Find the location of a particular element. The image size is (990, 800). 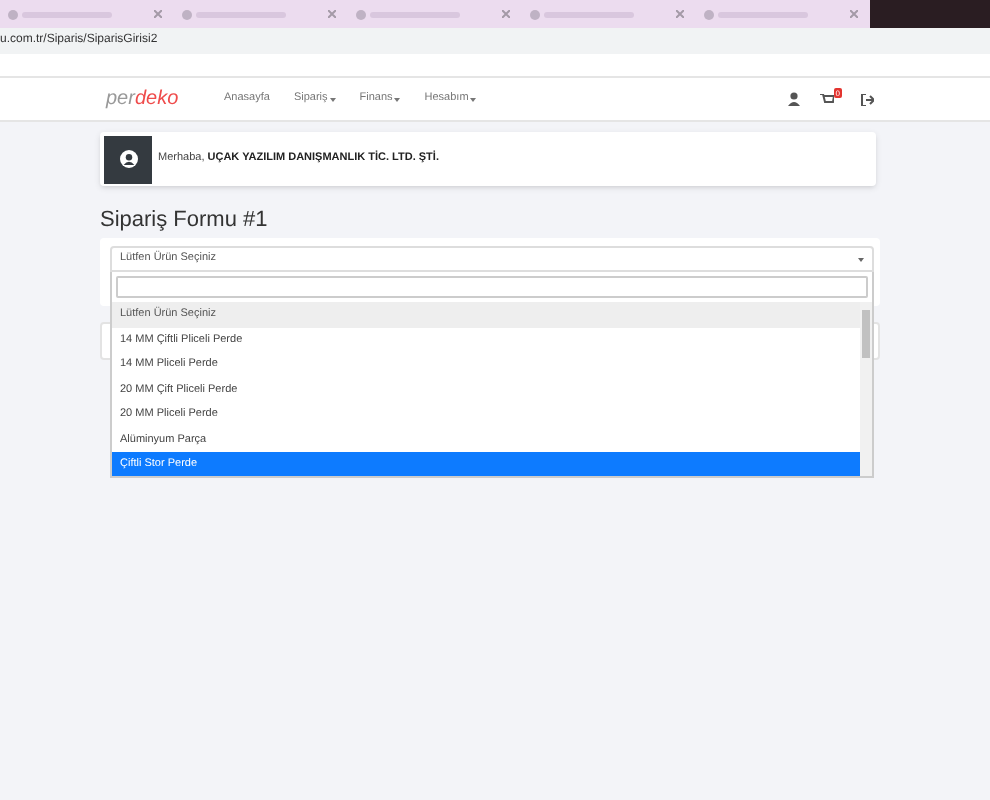

sign-out-icon is located at coordinates (867, 99).